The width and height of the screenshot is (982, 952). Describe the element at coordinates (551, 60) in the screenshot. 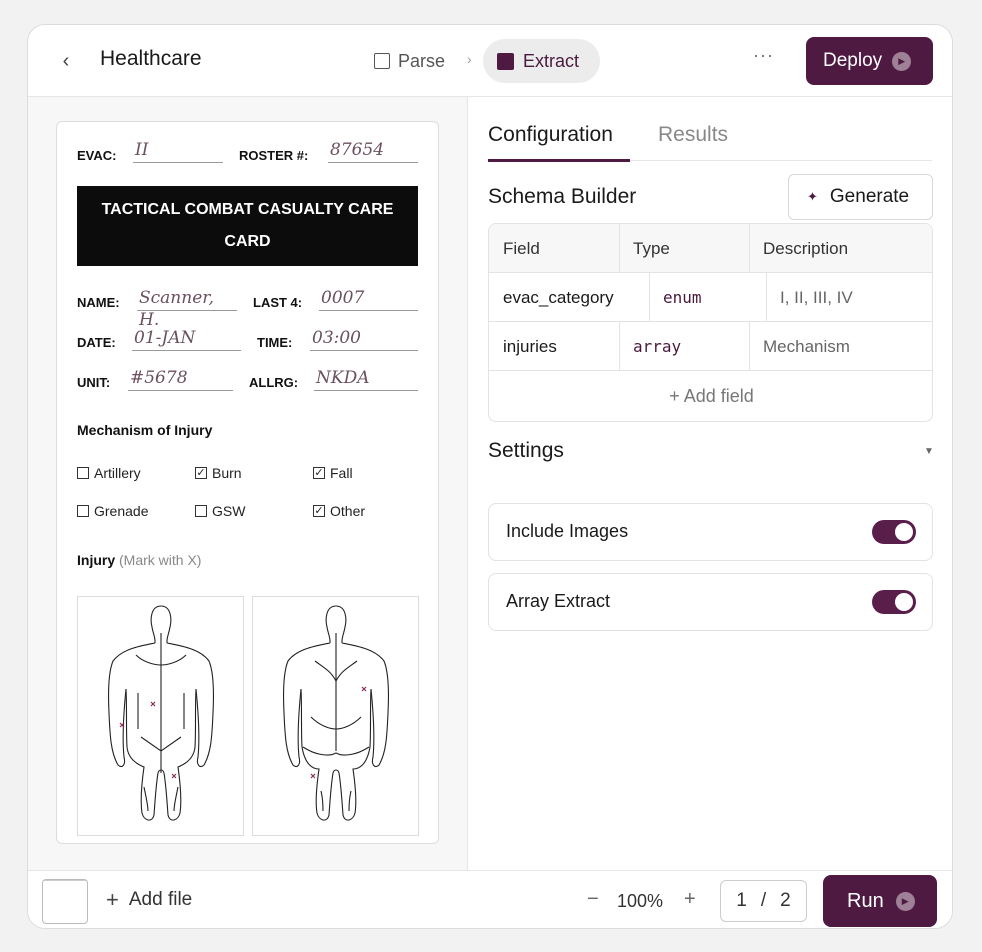

I see `step-extract-label: Extract` at that location.